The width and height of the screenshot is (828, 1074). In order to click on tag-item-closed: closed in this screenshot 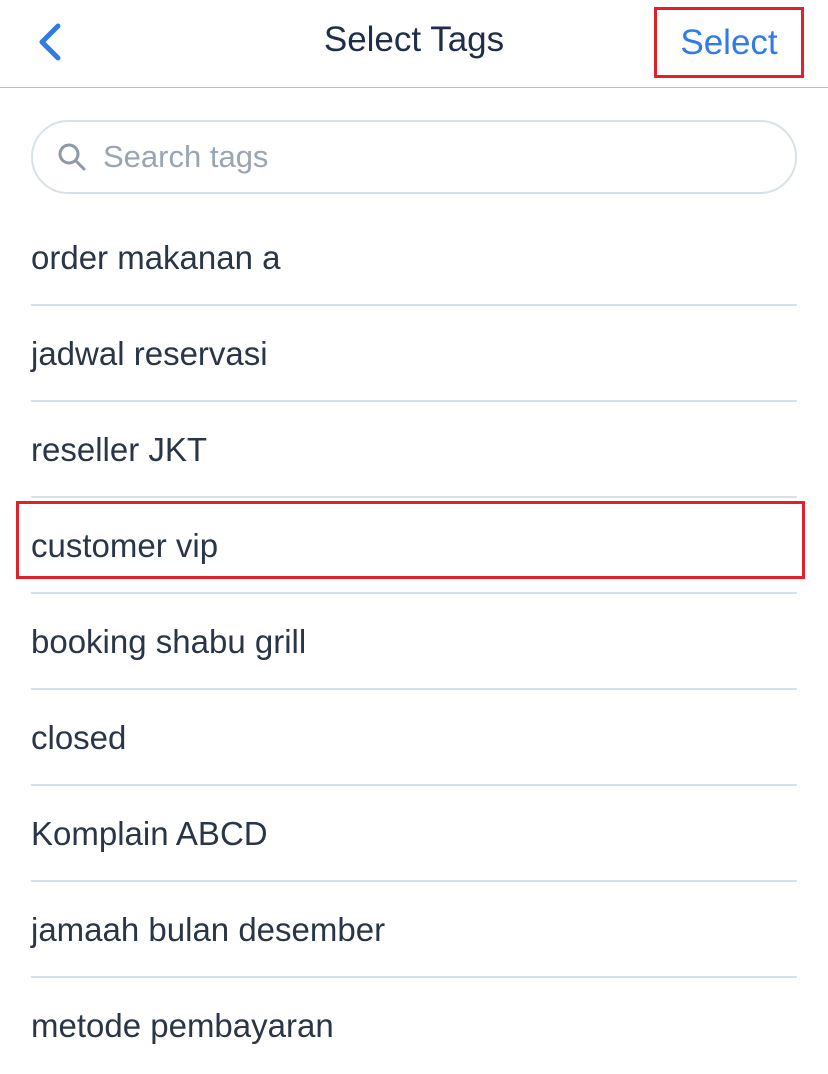, I will do `click(414, 738)`.